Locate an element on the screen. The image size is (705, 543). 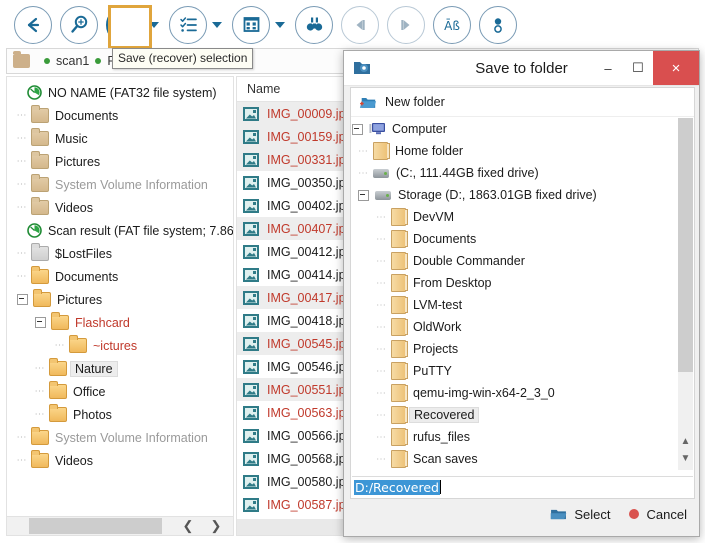
new-folder-icon is located at coordinates (368, 102).